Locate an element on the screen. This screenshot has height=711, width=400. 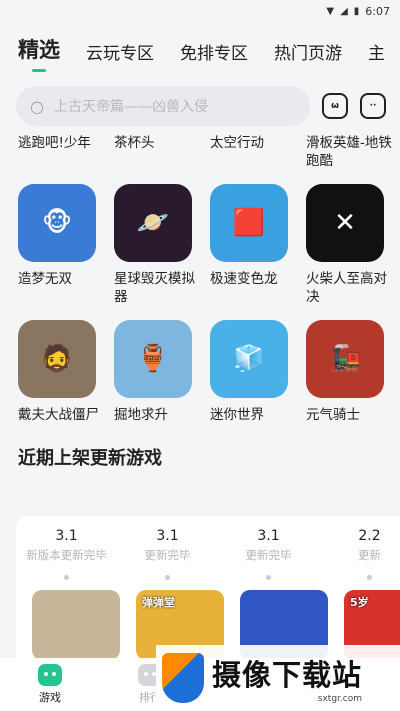
tab-featured: 精选 is located at coordinates (39, 53).